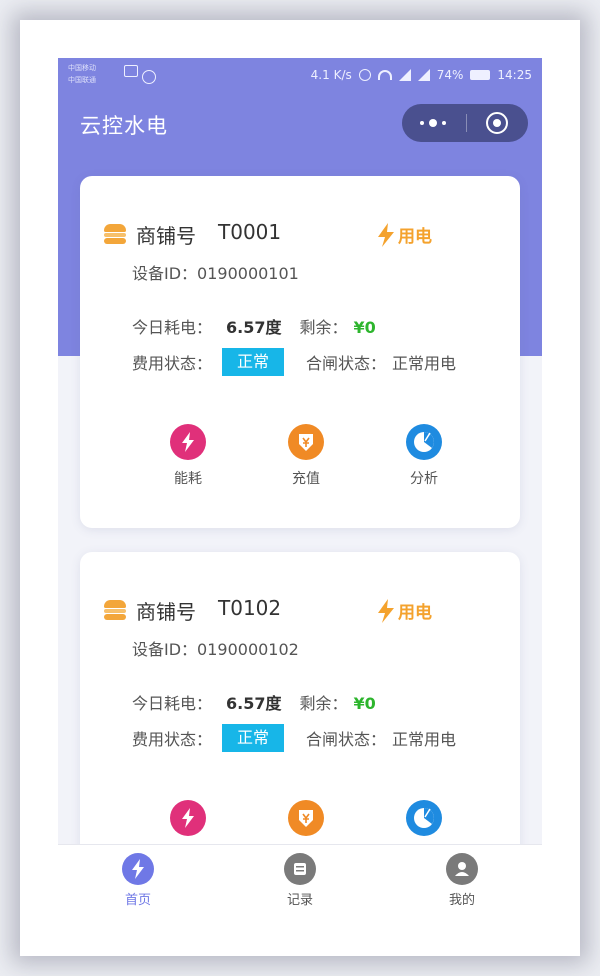  I want to click on target-icon-center, so click(497, 123).